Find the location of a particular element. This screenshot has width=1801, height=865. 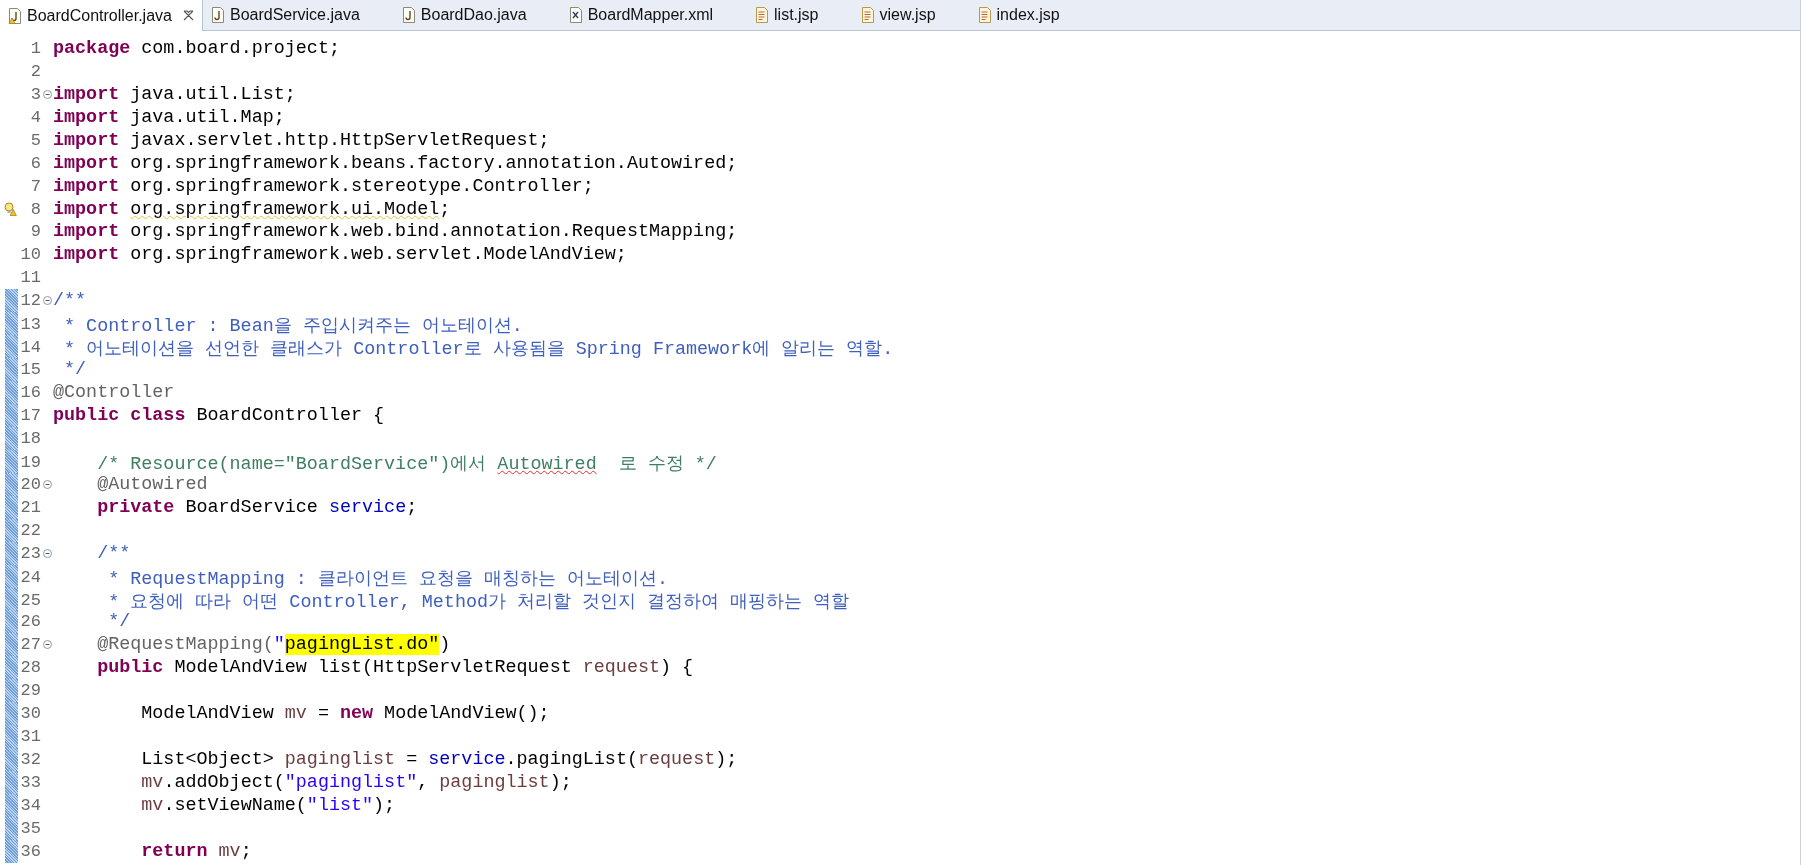

editor-tab: BoardService.java is located at coordinates (298, 15).